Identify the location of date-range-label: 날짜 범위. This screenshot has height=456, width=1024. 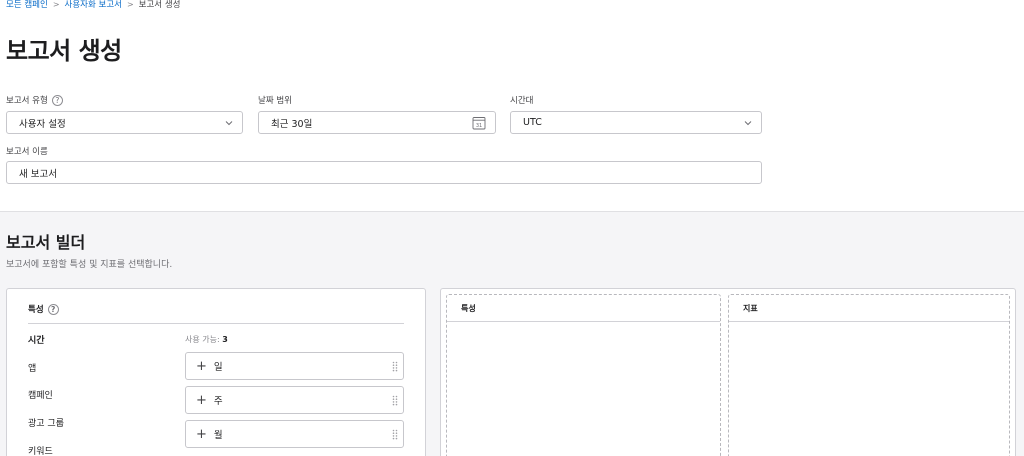
(275, 100).